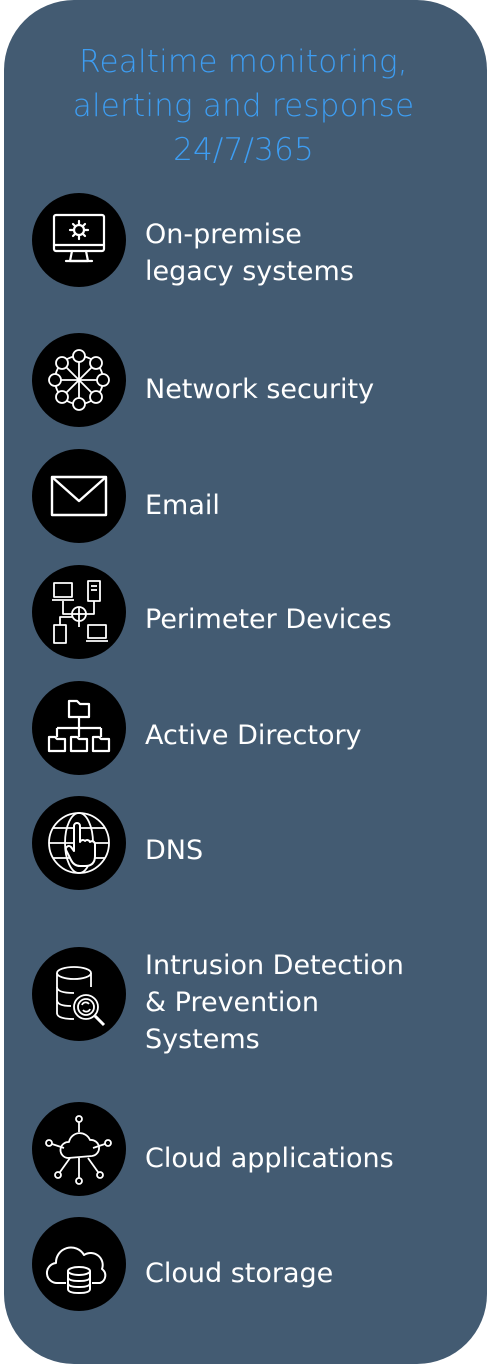  Describe the element at coordinates (79, 612) in the screenshot. I see `connected-devices-icon` at that location.